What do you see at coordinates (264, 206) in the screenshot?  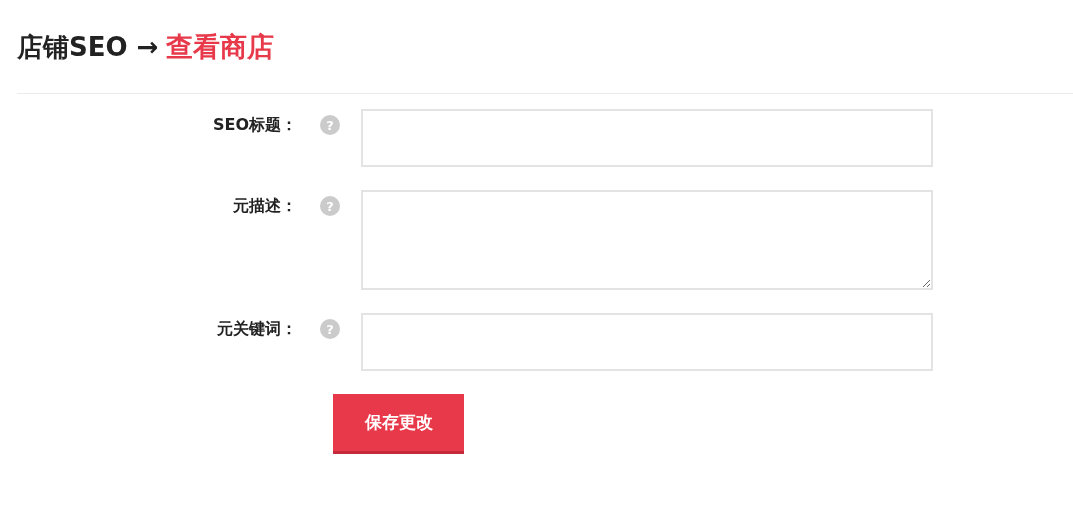 I see `field-label: 元描述：` at bounding box center [264, 206].